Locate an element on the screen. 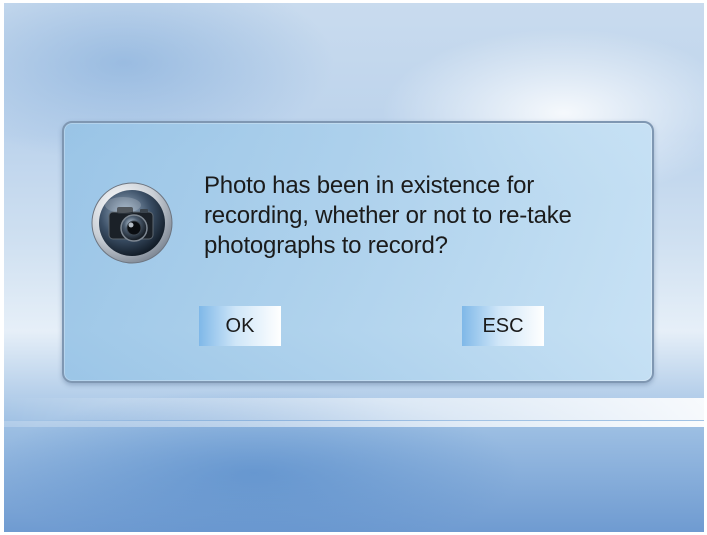  esc-button: ESC is located at coordinates (503, 326).